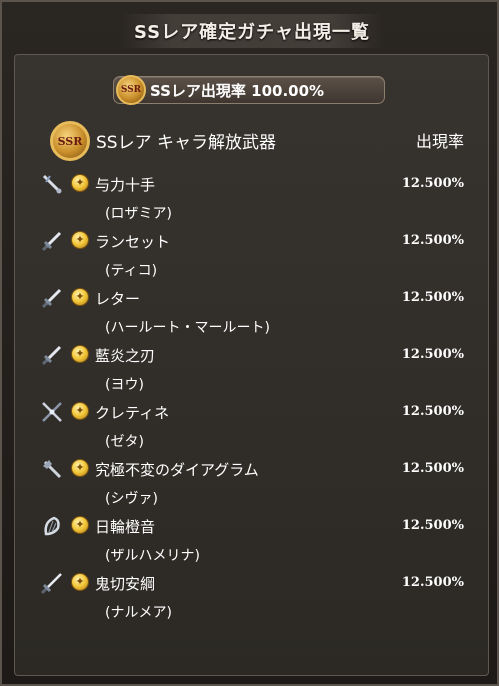 This screenshot has width=499, height=686. I want to click on ssr-badge-icon: SSR, so click(131, 90).